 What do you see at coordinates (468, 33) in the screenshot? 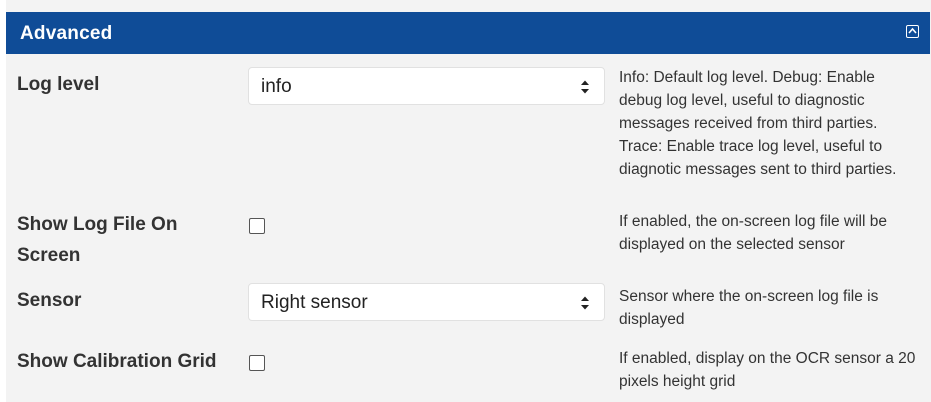
I see `section-header-advanced: Advanced` at bounding box center [468, 33].